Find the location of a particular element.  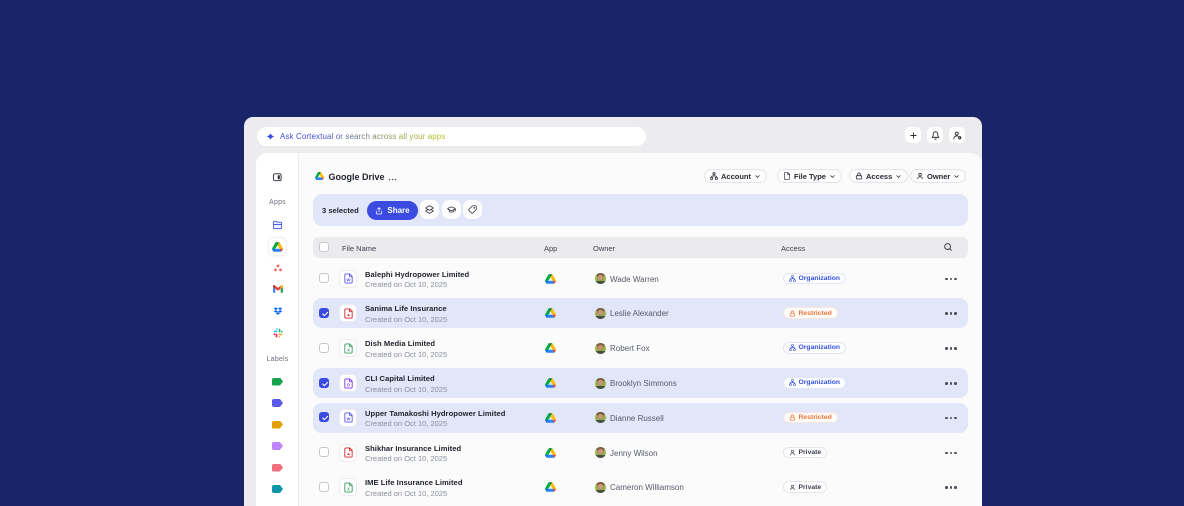

svg-text: O is located at coordinates (348, 384).